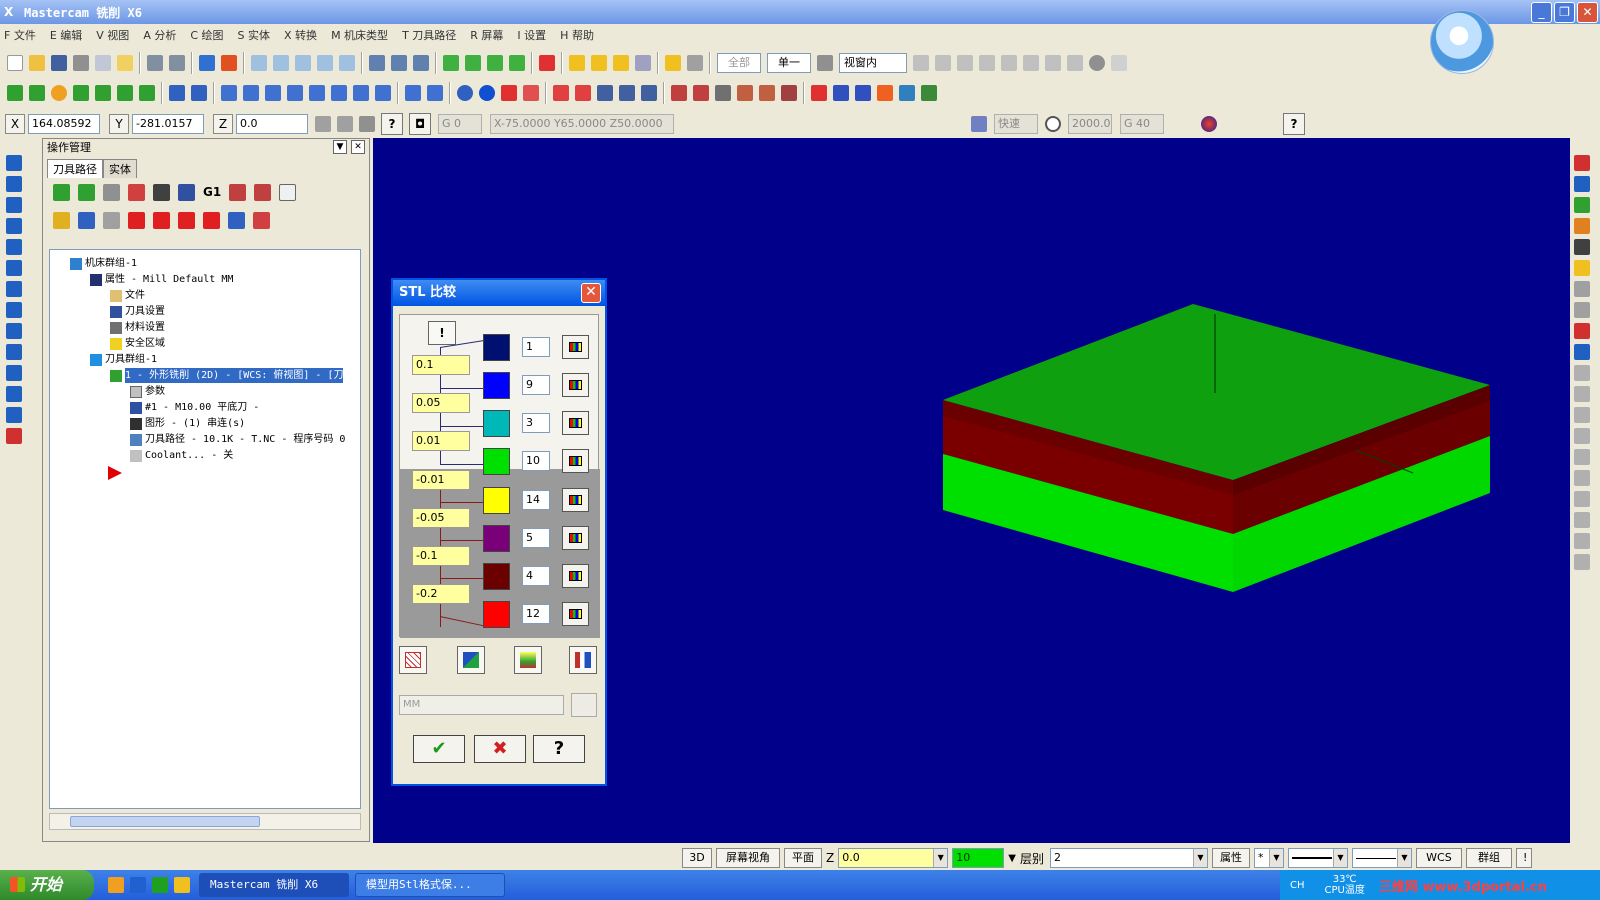 The width and height of the screenshot is (1600, 900). Describe the element at coordinates (212, 192) in the screenshot. I see `g1-icon: G1` at that location.